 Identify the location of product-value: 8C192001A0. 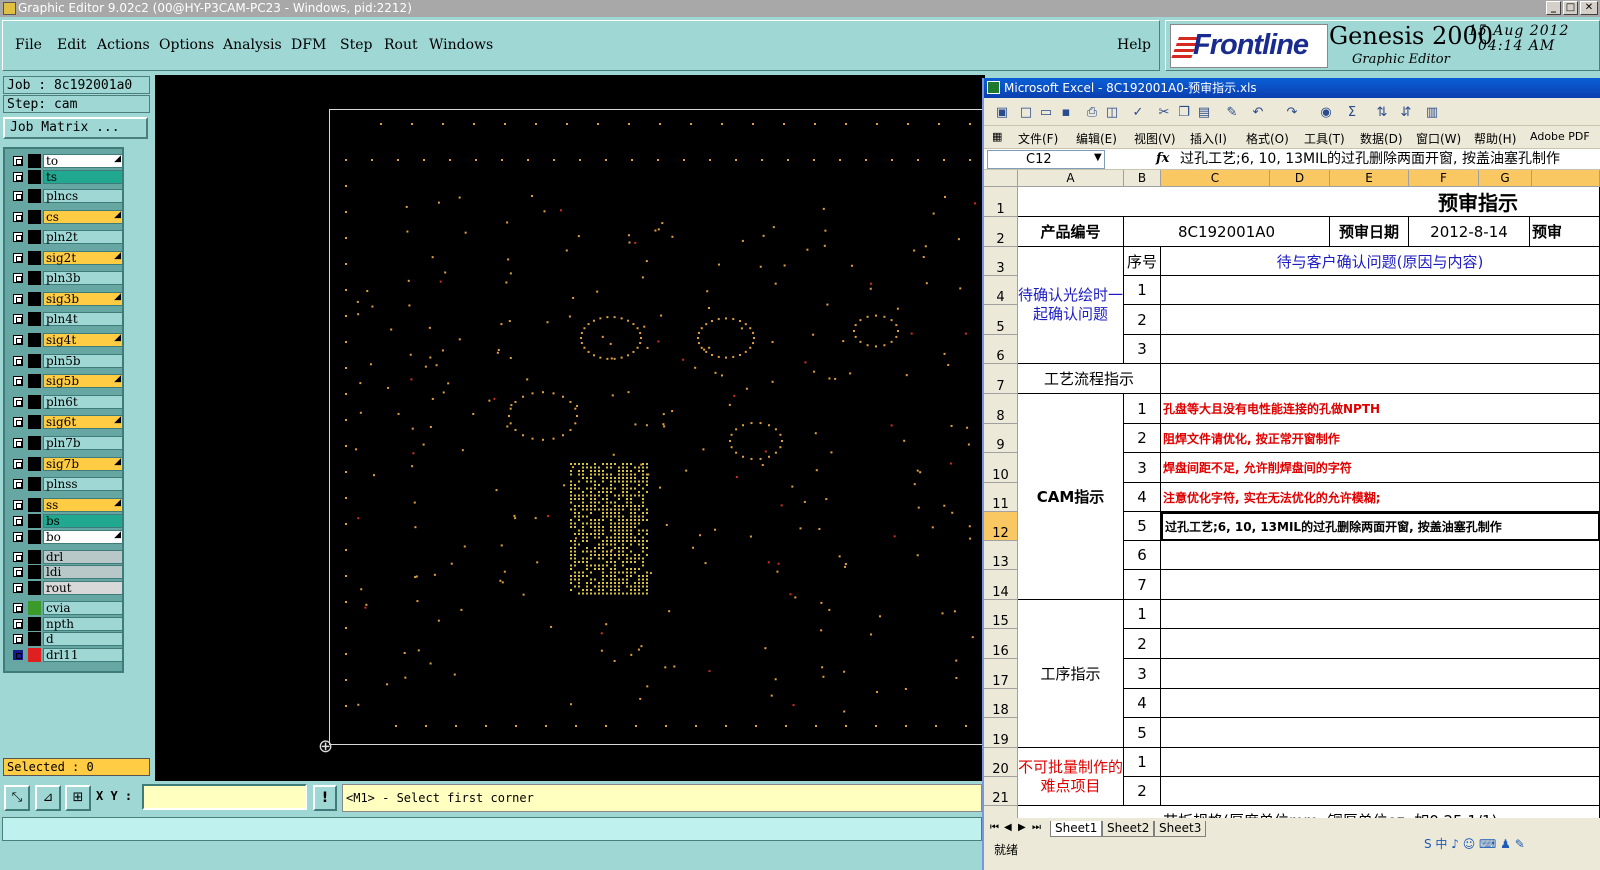
(1227, 232).